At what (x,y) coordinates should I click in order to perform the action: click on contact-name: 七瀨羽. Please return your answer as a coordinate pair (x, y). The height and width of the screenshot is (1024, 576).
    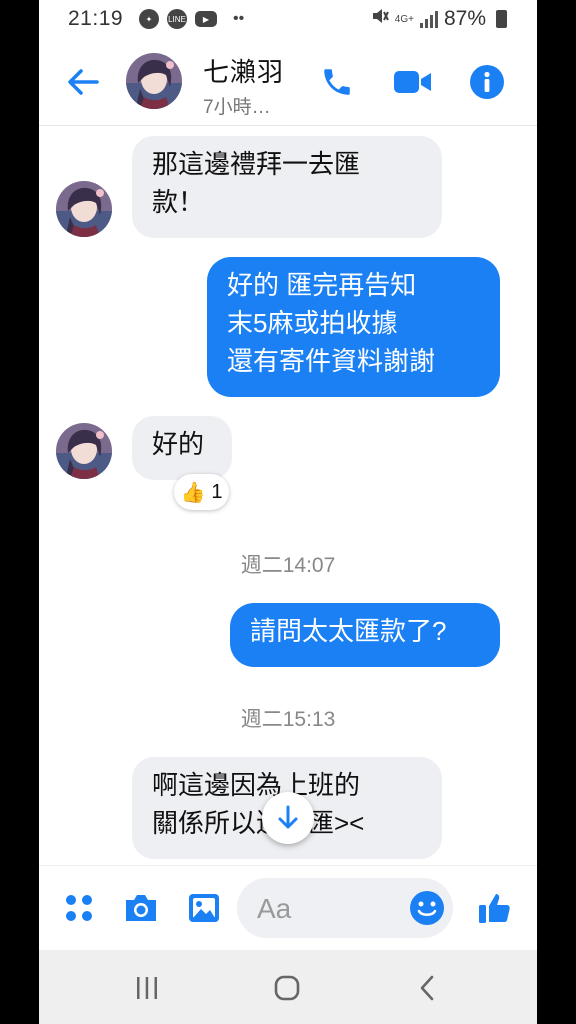
    Looking at the image, I should click on (243, 70).